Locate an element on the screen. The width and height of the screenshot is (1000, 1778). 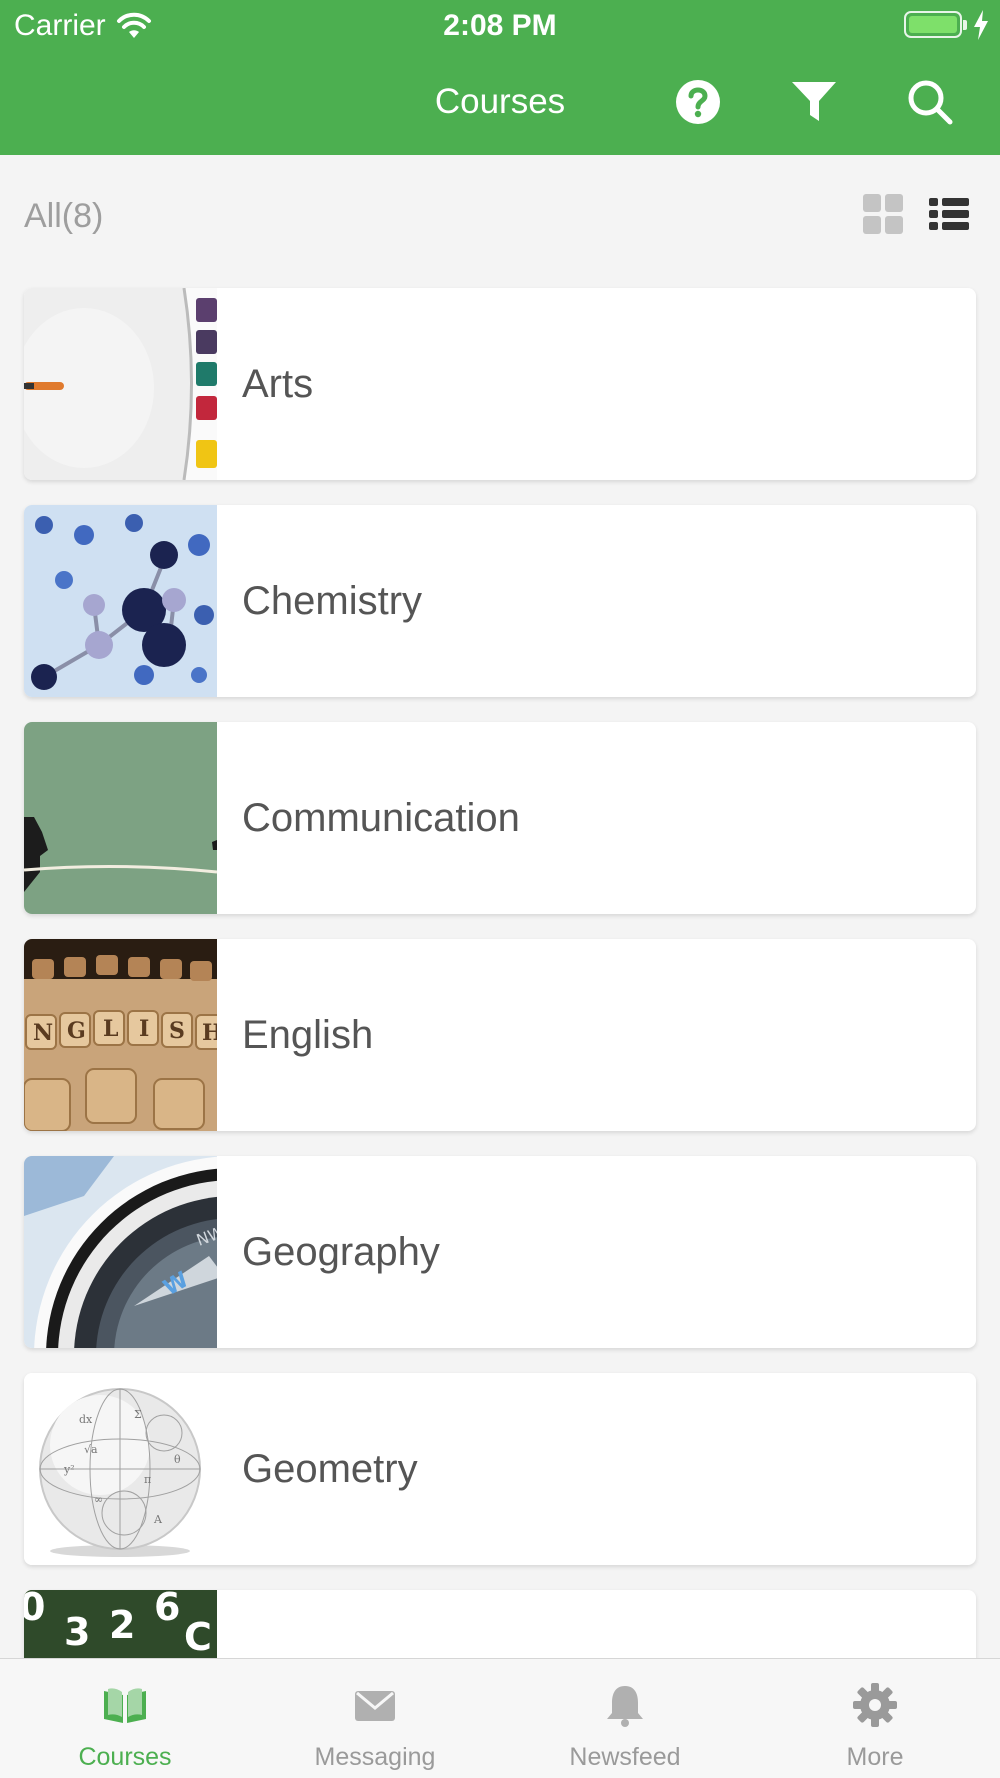
status-bar: Carrier 2:08 PM is located at coordinates (500, 25).